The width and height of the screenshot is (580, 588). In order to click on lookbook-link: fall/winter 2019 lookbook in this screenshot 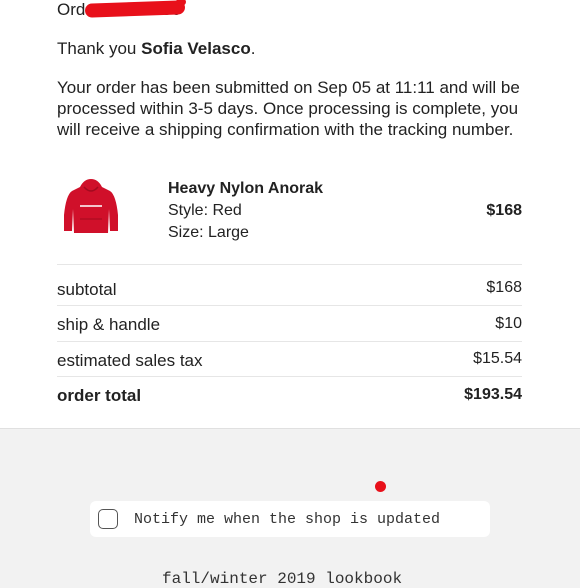, I will do `click(282, 579)`.